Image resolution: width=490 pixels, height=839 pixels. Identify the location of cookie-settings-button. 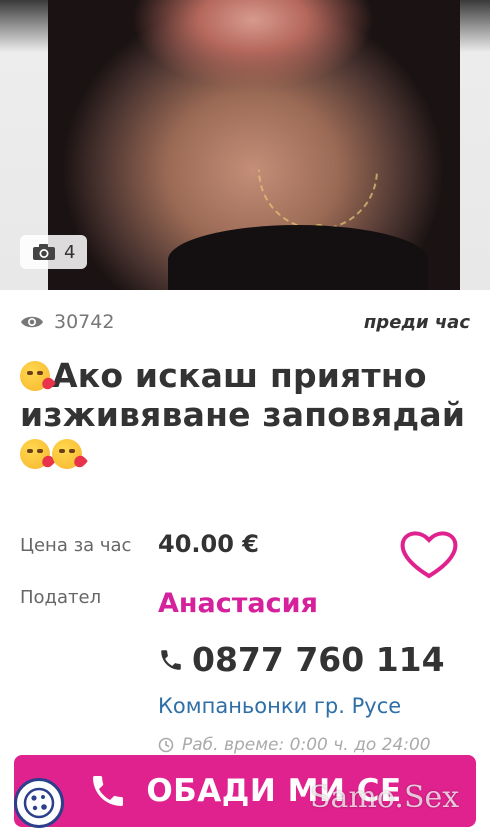
(39, 803).